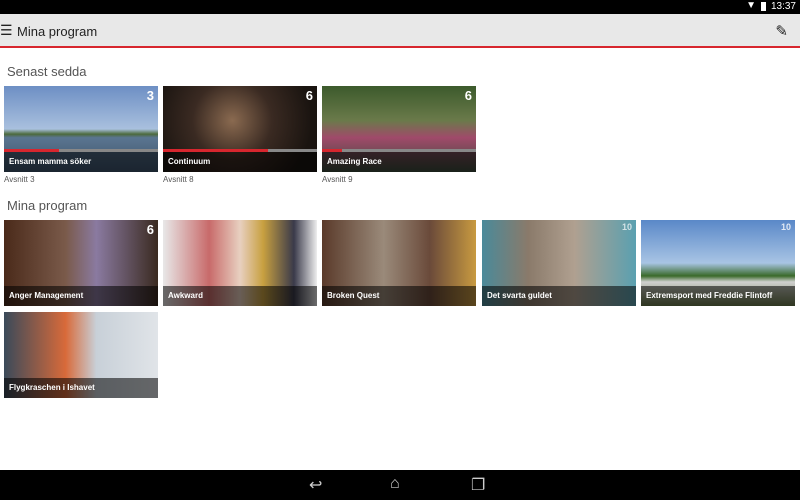 This screenshot has height=500, width=800. I want to click on navigation-bar: ↩ ⌂ ❐, so click(400, 485).